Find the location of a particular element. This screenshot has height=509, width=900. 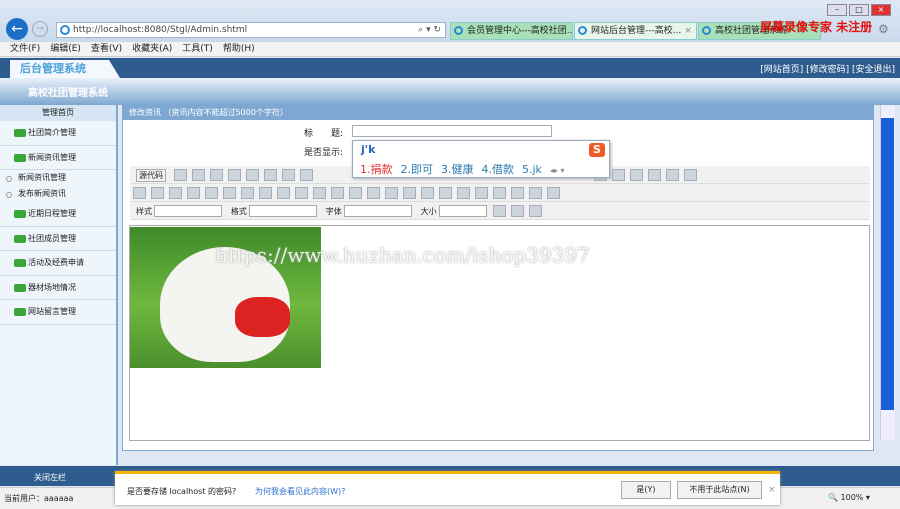

maximize-button: □ is located at coordinates (859, 10).